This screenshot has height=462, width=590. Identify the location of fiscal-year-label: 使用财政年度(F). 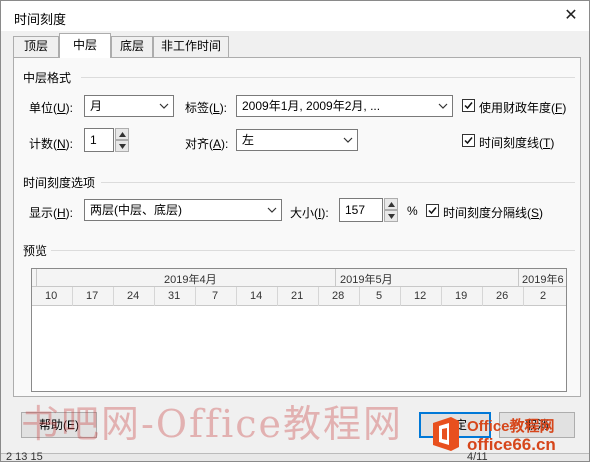
(523, 108).